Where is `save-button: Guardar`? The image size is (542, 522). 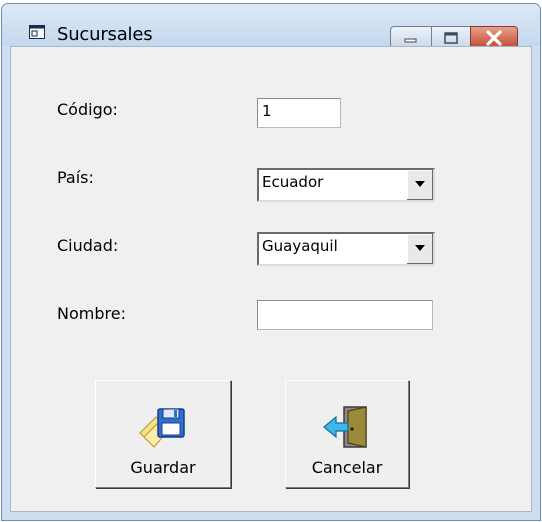 save-button: Guardar is located at coordinates (163, 434).